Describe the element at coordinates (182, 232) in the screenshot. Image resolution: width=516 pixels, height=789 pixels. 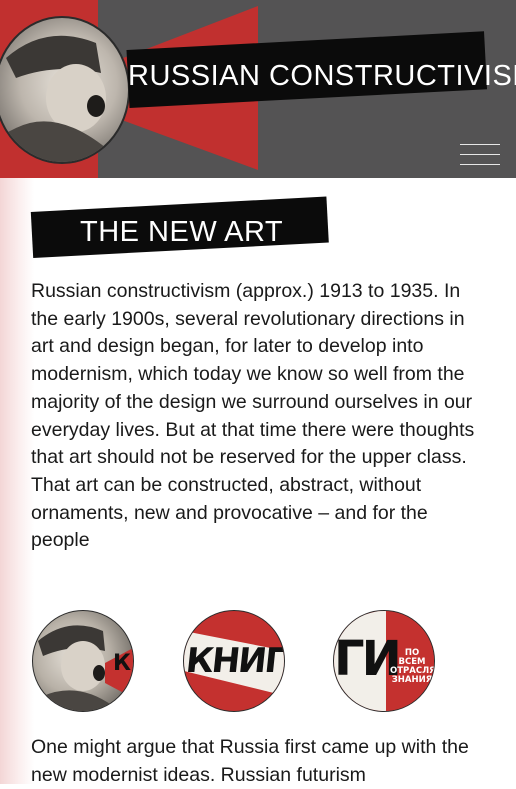
I see `section-title: THE NEW ART` at that location.